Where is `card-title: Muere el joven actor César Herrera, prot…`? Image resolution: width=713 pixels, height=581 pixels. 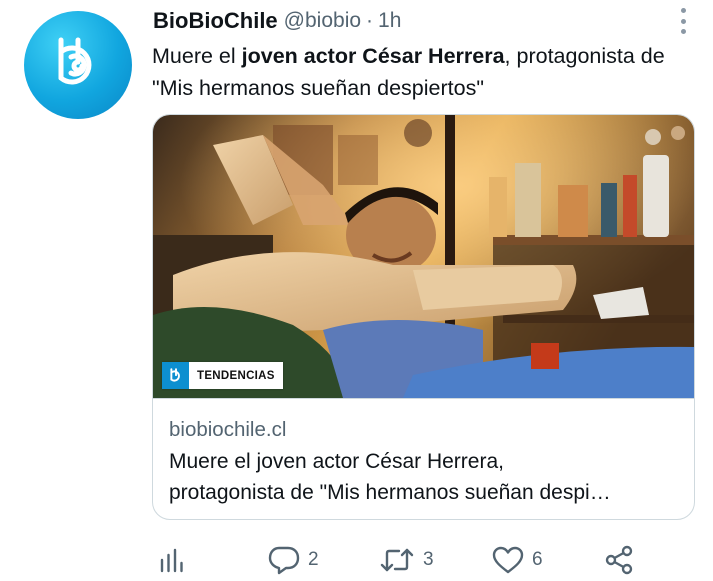 card-title: Muere el joven actor César Herrera, prot… is located at coordinates (425, 477).